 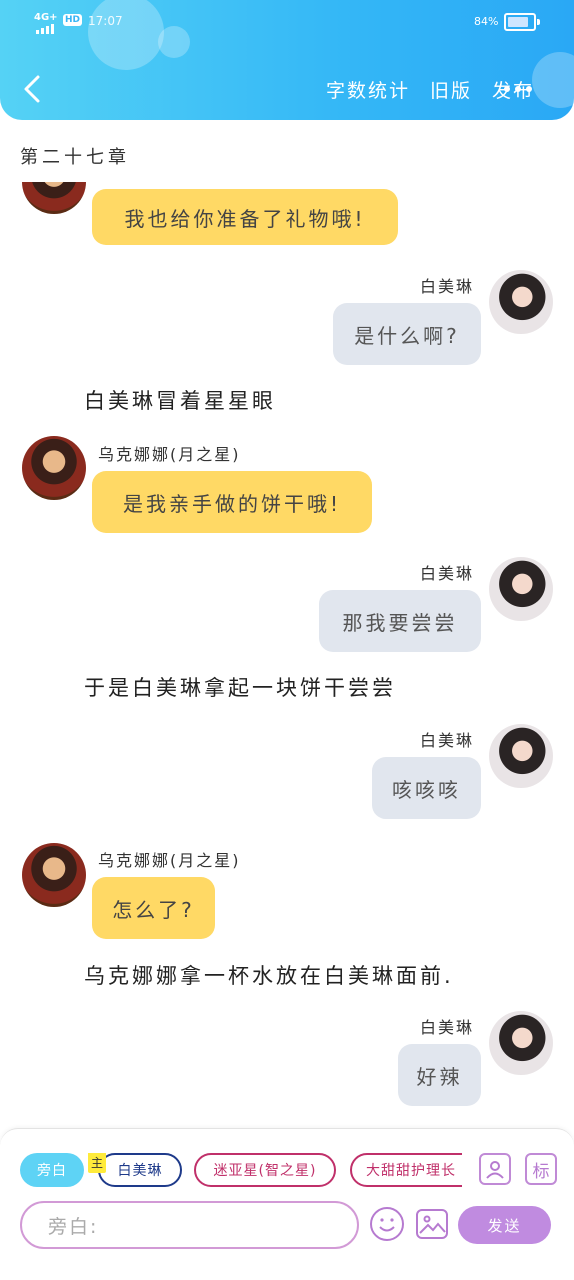 I want to click on network-label: 4G+, so click(x=46, y=17).